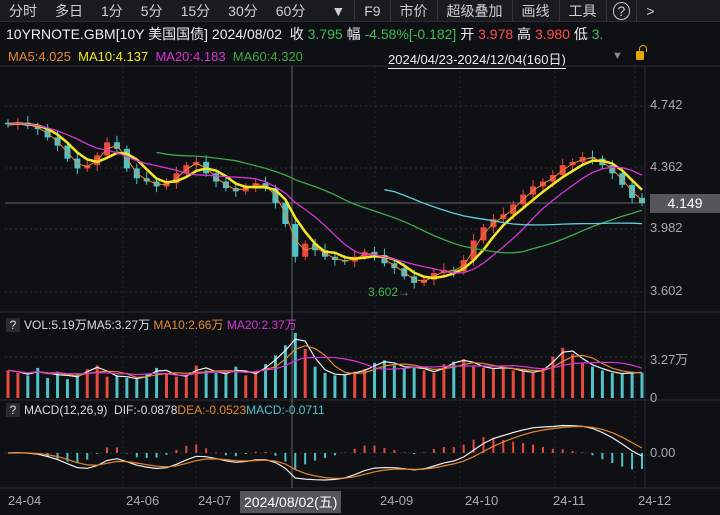  Describe the element at coordinates (389, 292) in the screenshot. I see `low-price-marker: 3.602→` at that location.